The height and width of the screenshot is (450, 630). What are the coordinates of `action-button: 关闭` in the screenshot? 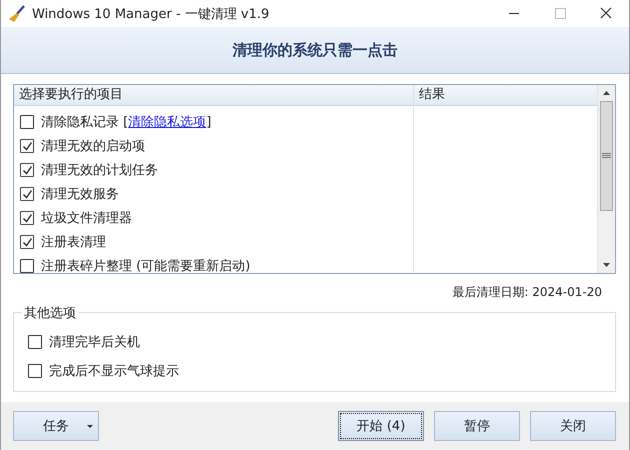 It's located at (573, 426).